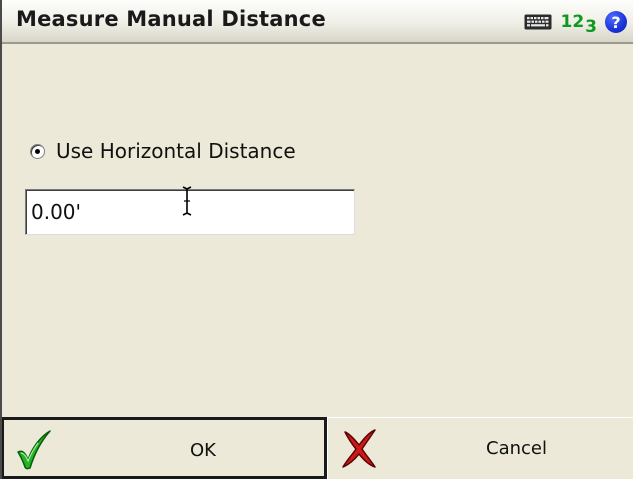 Image resolution: width=633 pixels, height=479 pixels. Describe the element at coordinates (616, 22) in the screenshot. I see `help-icon: ?` at that location.